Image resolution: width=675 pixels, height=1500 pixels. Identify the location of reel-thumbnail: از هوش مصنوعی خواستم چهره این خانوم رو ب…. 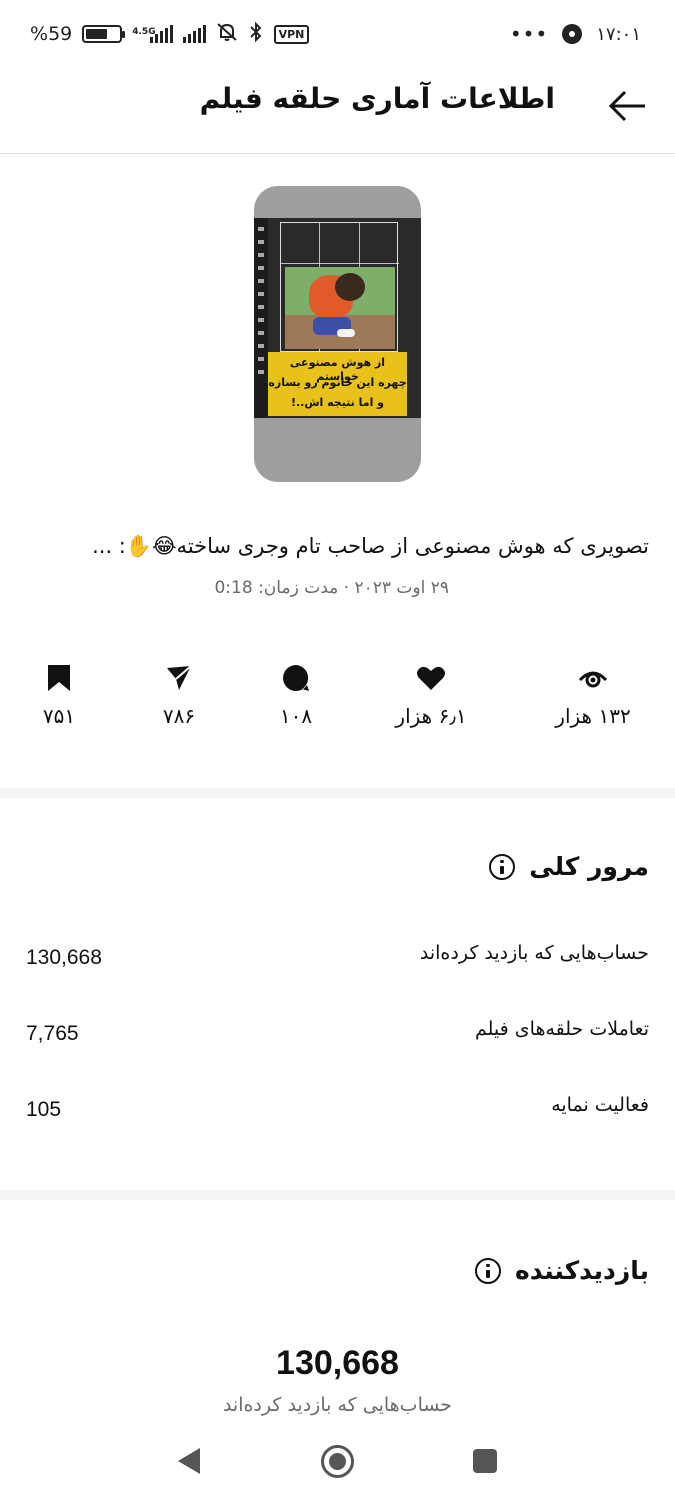
(337, 334).